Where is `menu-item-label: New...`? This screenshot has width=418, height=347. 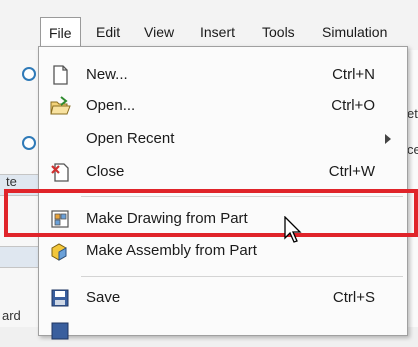
menu-item-label: New... is located at coordinates (107, 74).